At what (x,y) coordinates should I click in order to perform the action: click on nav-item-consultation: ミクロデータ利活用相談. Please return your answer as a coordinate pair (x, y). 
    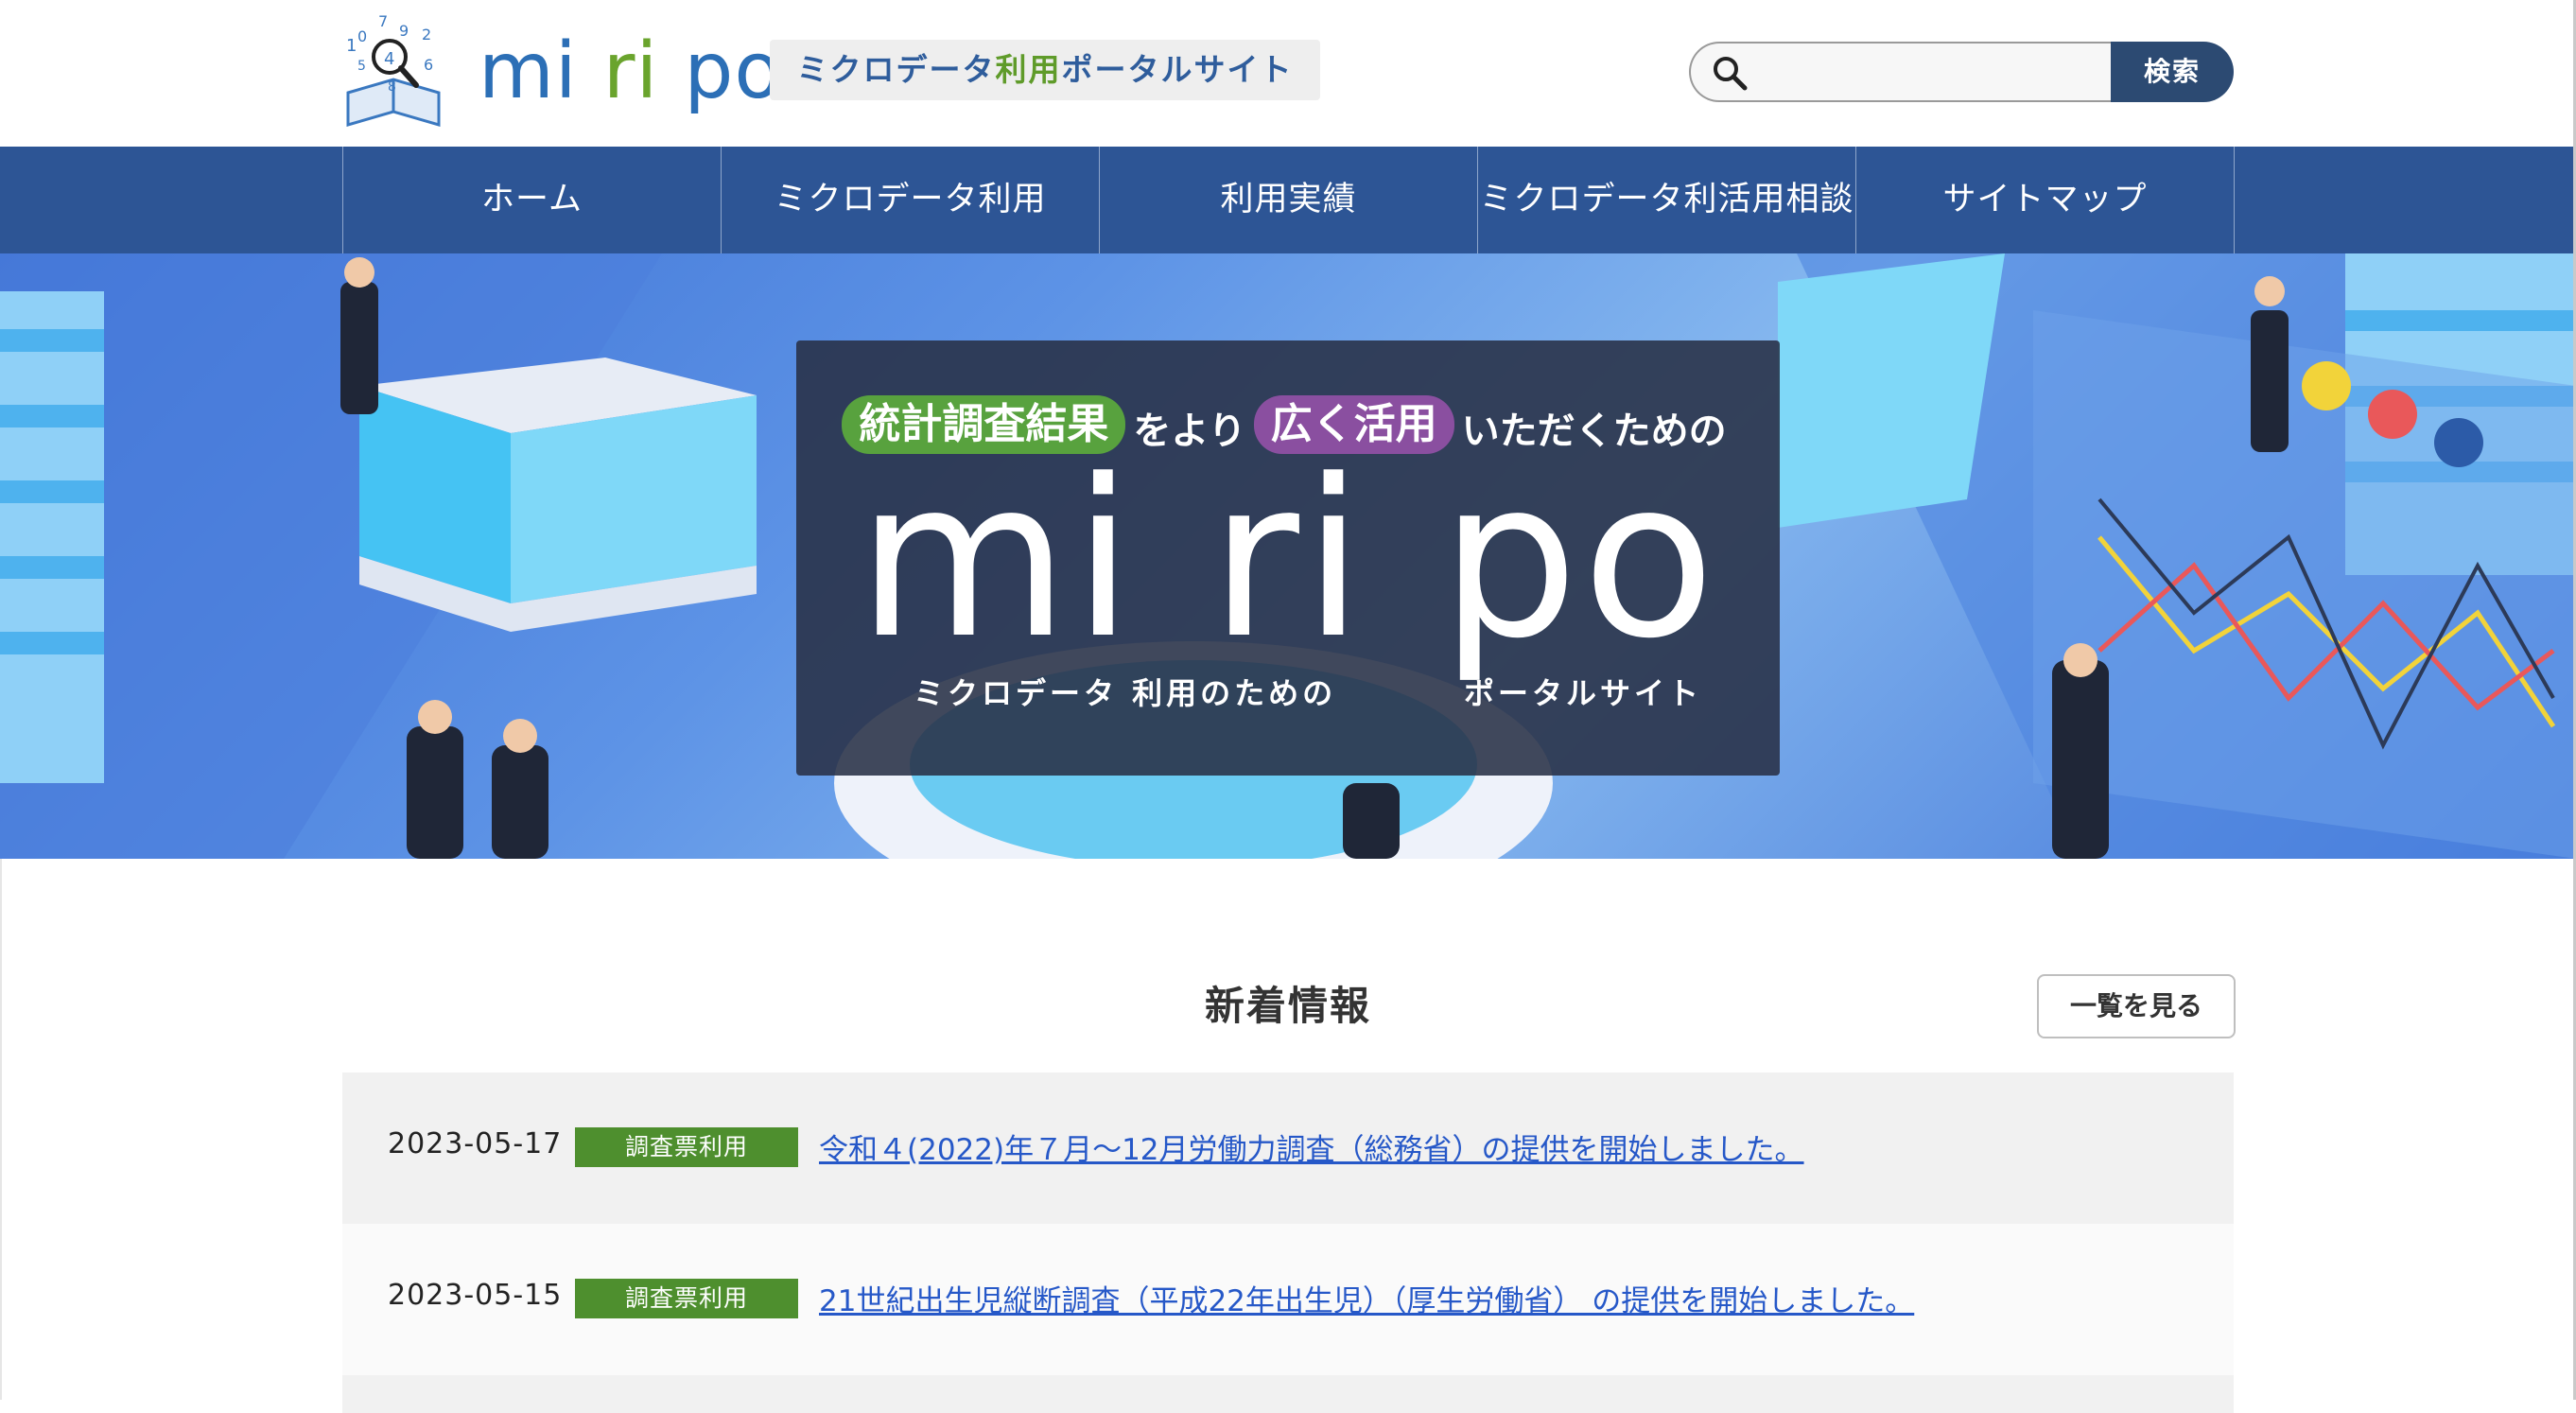
    Looking at the image, I should click on (1667, 200).